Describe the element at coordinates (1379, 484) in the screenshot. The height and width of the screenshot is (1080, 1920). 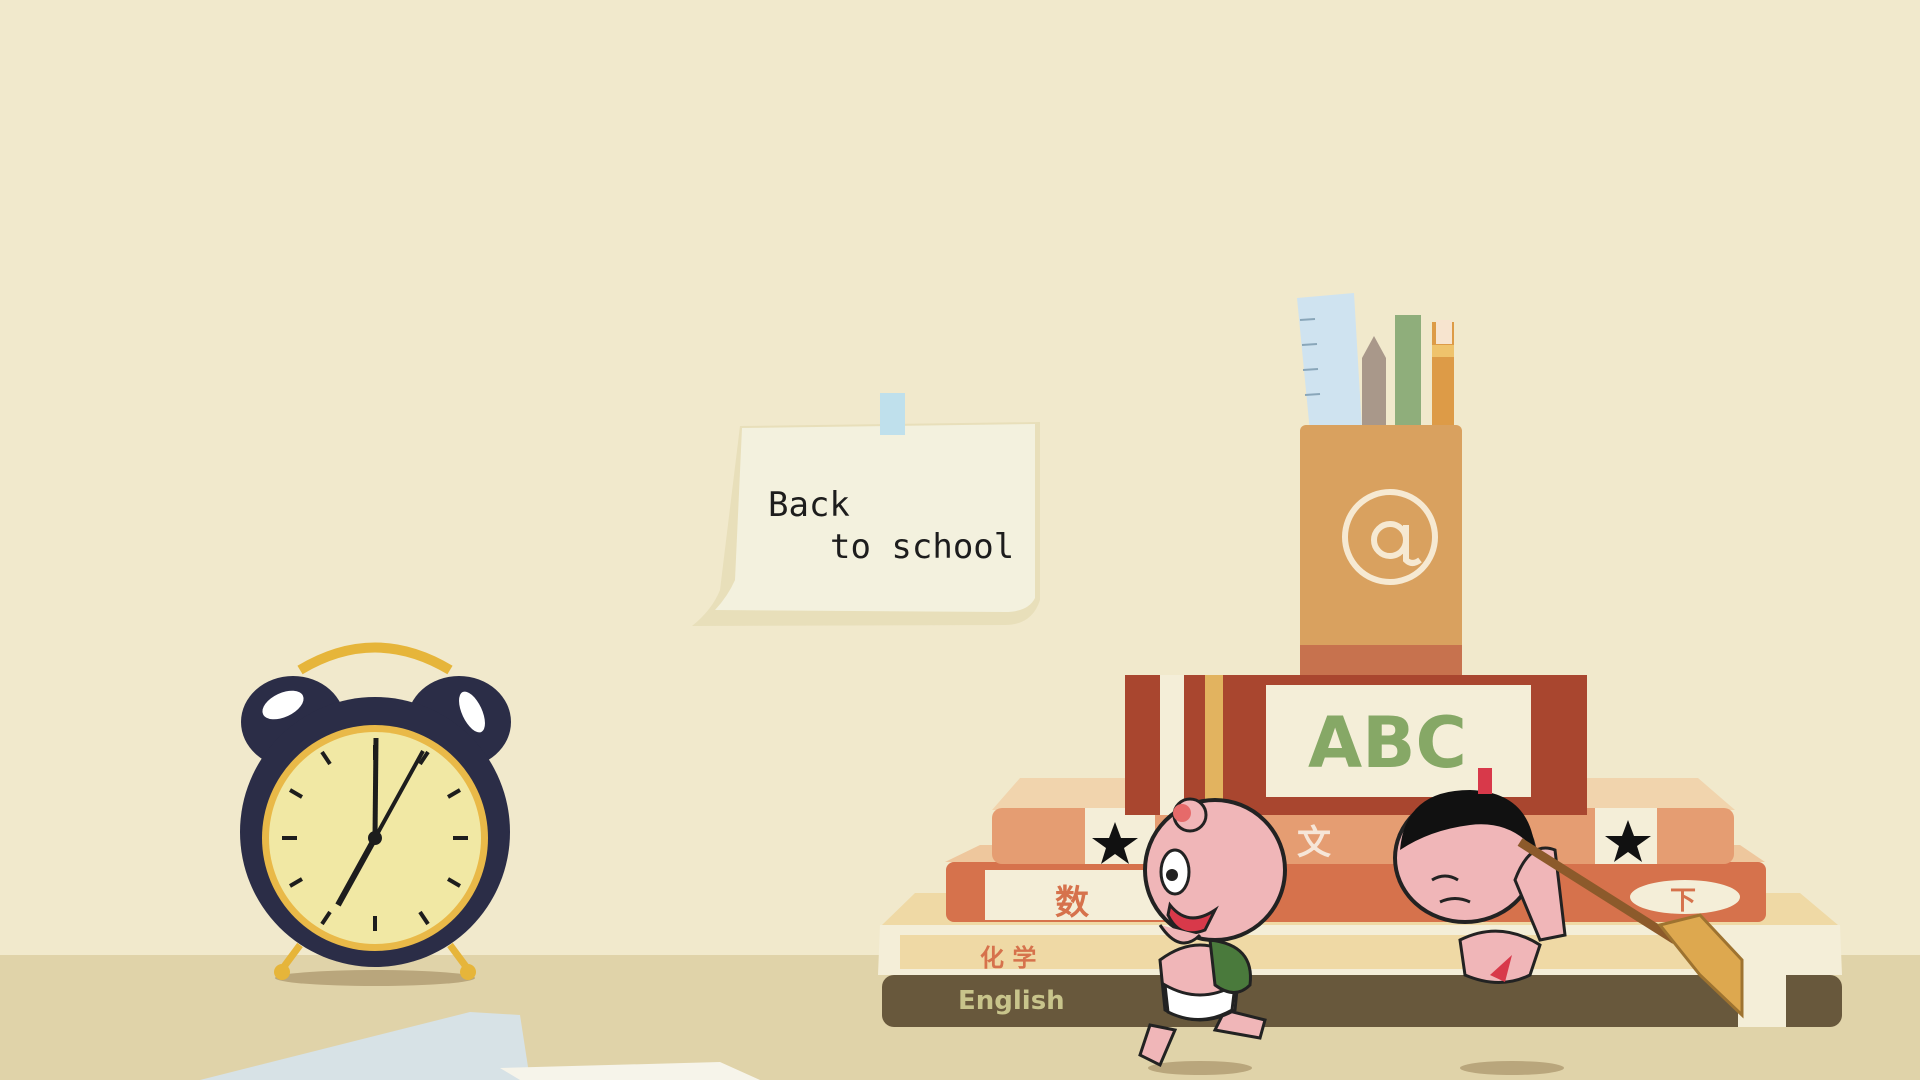
I see `pencil-cup-icon` at that location.